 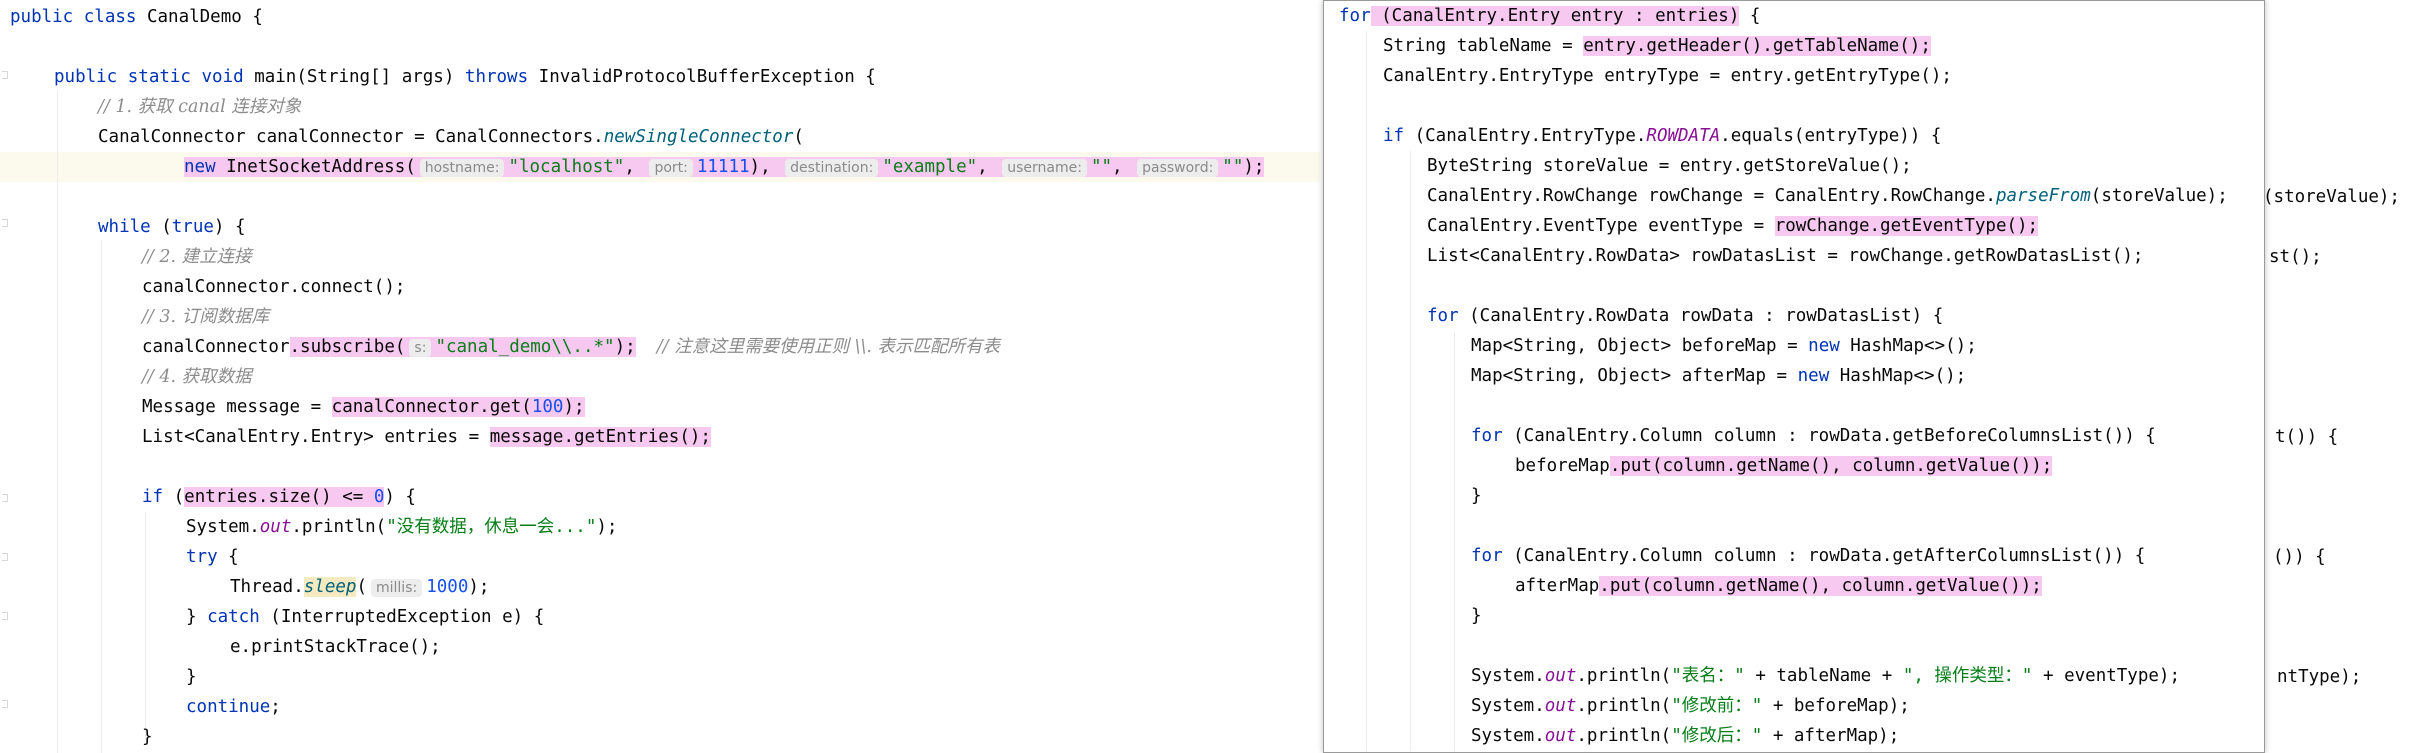 I want to click on code-line: } catch (InterruptedException e) {, so click(x=365, y=617).